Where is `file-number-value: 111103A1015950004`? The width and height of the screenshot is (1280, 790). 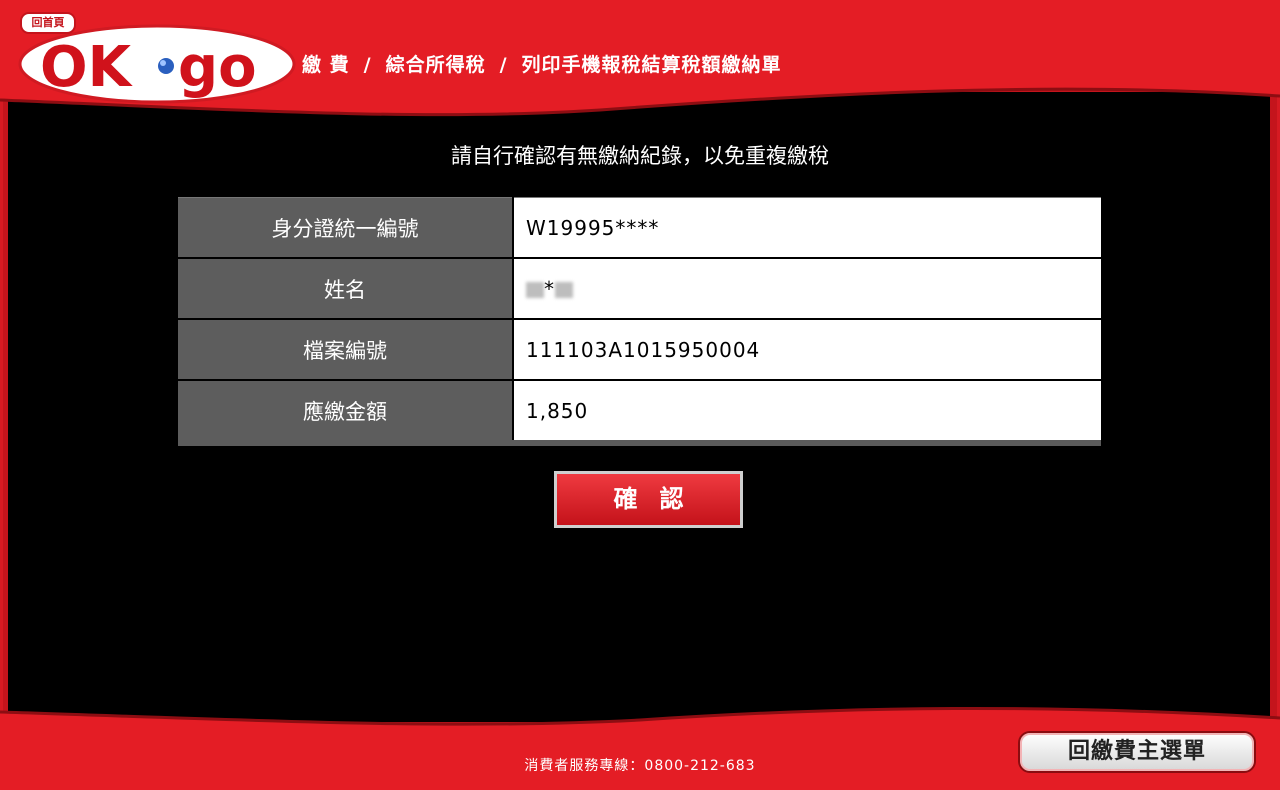 file-number-value: 111103A1015950004 is located at coordinates (807, 349).